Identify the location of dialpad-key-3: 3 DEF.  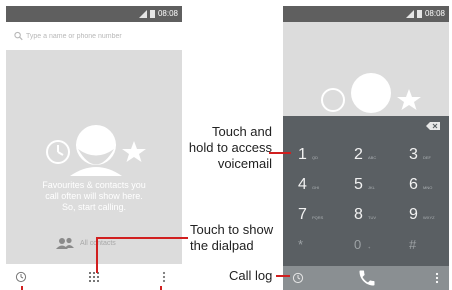
(424, 157).